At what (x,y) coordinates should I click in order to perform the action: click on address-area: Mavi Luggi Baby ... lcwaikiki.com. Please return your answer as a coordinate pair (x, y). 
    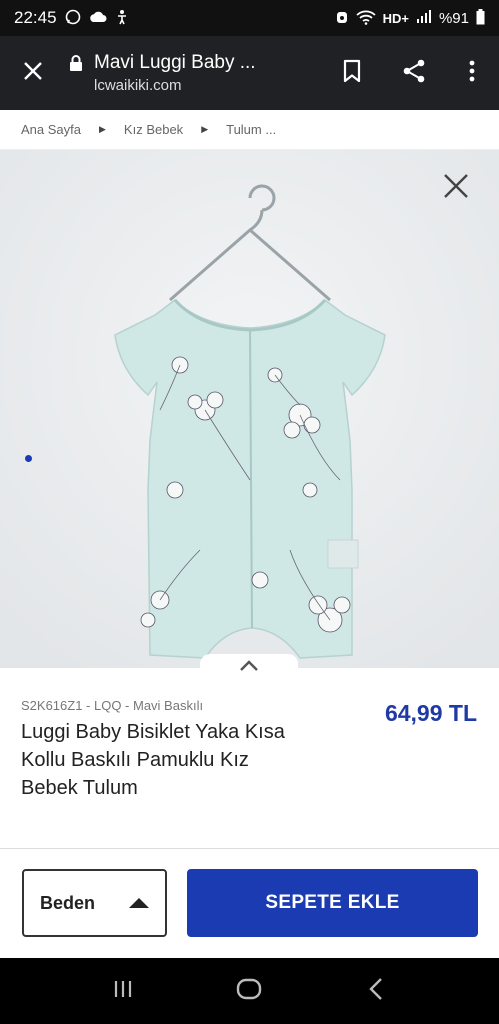
    Looking at the image, I should click on (193, 73).